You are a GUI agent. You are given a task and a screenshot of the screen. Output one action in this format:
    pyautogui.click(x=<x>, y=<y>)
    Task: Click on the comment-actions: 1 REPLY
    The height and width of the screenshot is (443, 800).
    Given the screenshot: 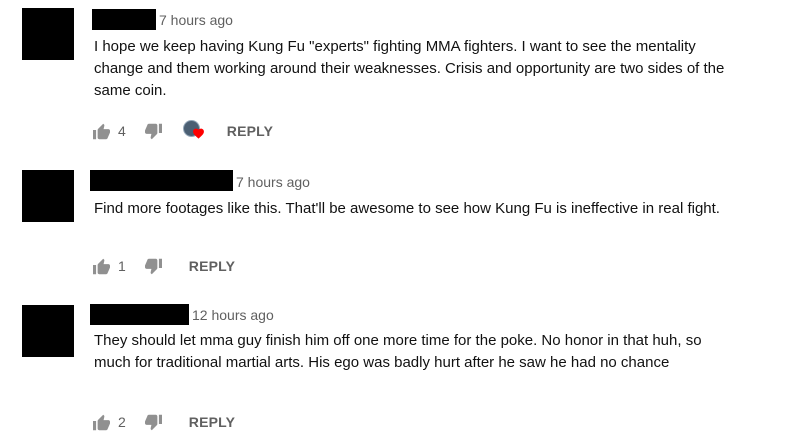 What is the action you would take?
    pyautogui.click(x=163, y=266)
    